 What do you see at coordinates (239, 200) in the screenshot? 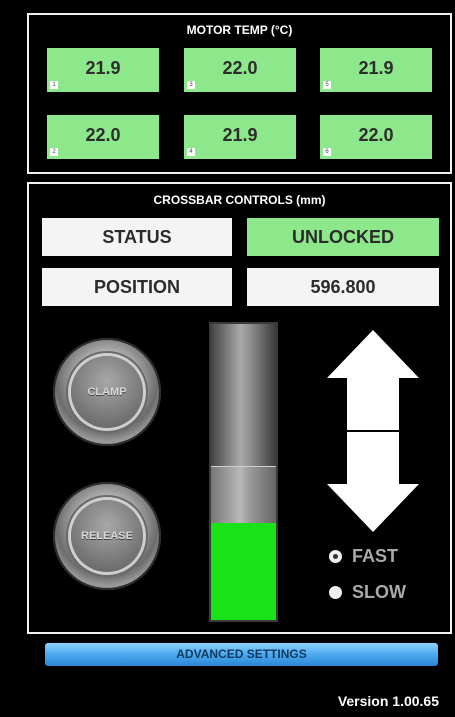
I see `crossbar-controls-title: CROSSBAR CONTROLS (mm)` at bounding box center [239, 200].